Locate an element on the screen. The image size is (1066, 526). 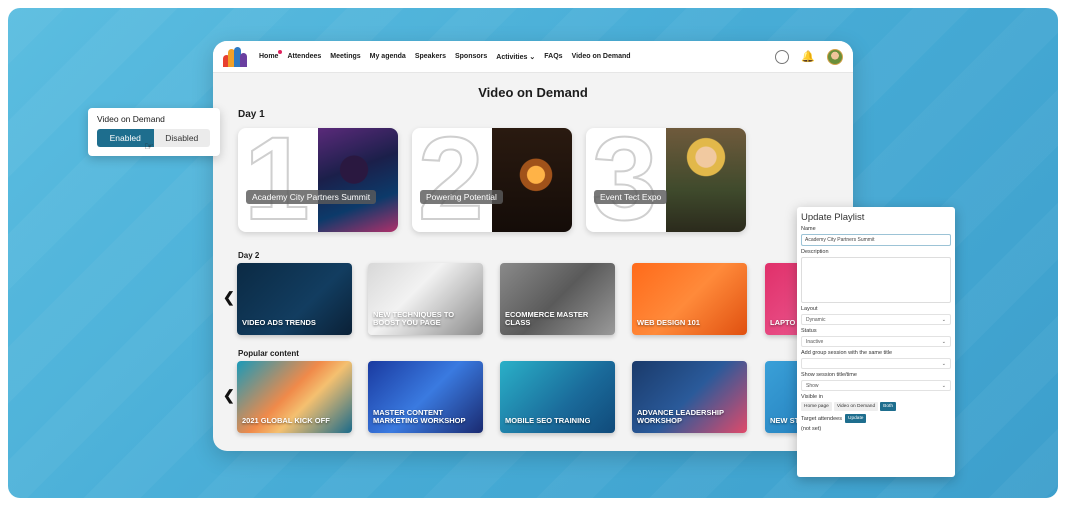
day1-heading: Day 1 is located at coordinates (251, 114).